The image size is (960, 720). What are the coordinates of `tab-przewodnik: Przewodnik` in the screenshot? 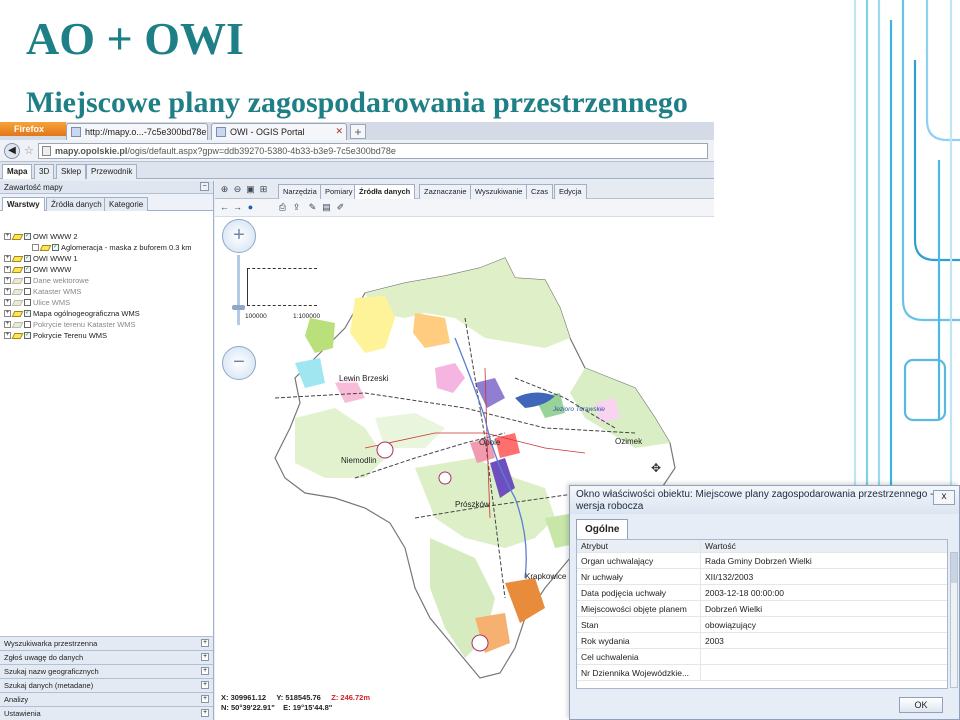 It's located at (112, 171).